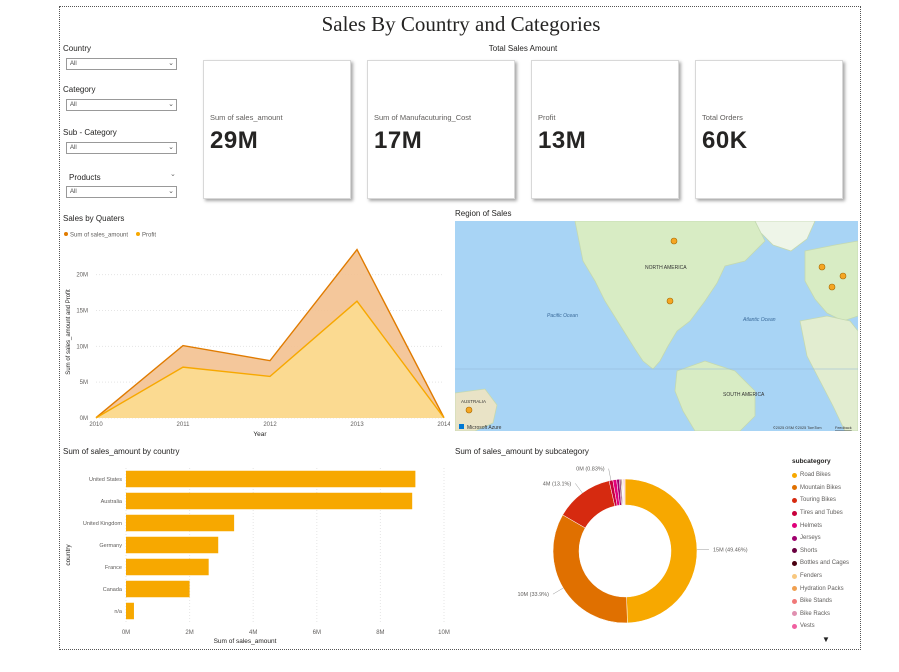  Describe the element at coordinates (443, 425) in the screenshot. I see `x-tick-label: 2014` at that location.